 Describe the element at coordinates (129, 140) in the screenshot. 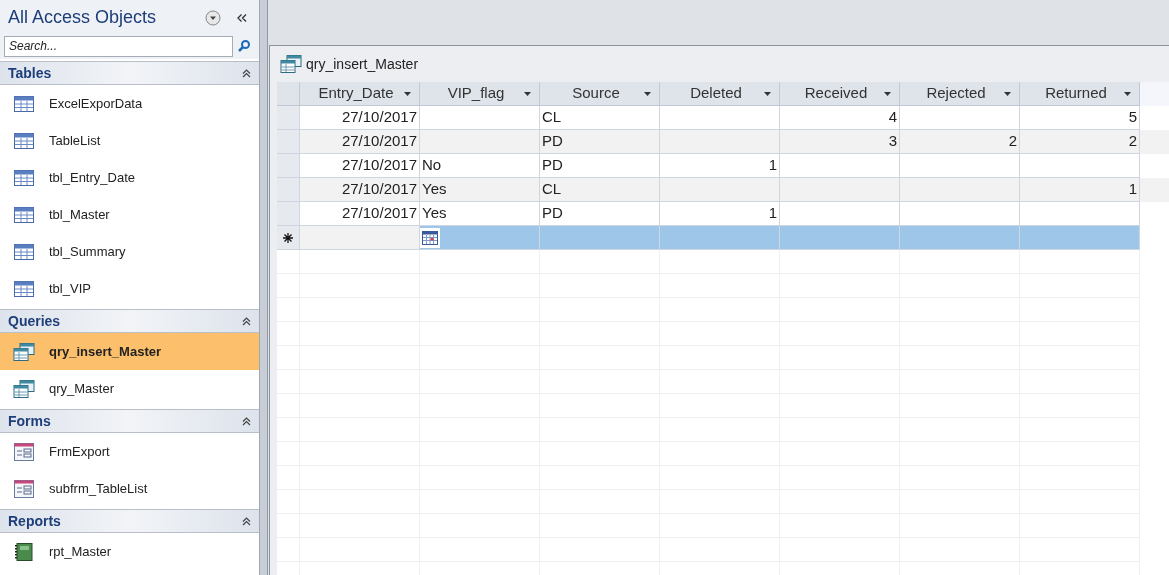

I see `nav-item: TableList` at that location.